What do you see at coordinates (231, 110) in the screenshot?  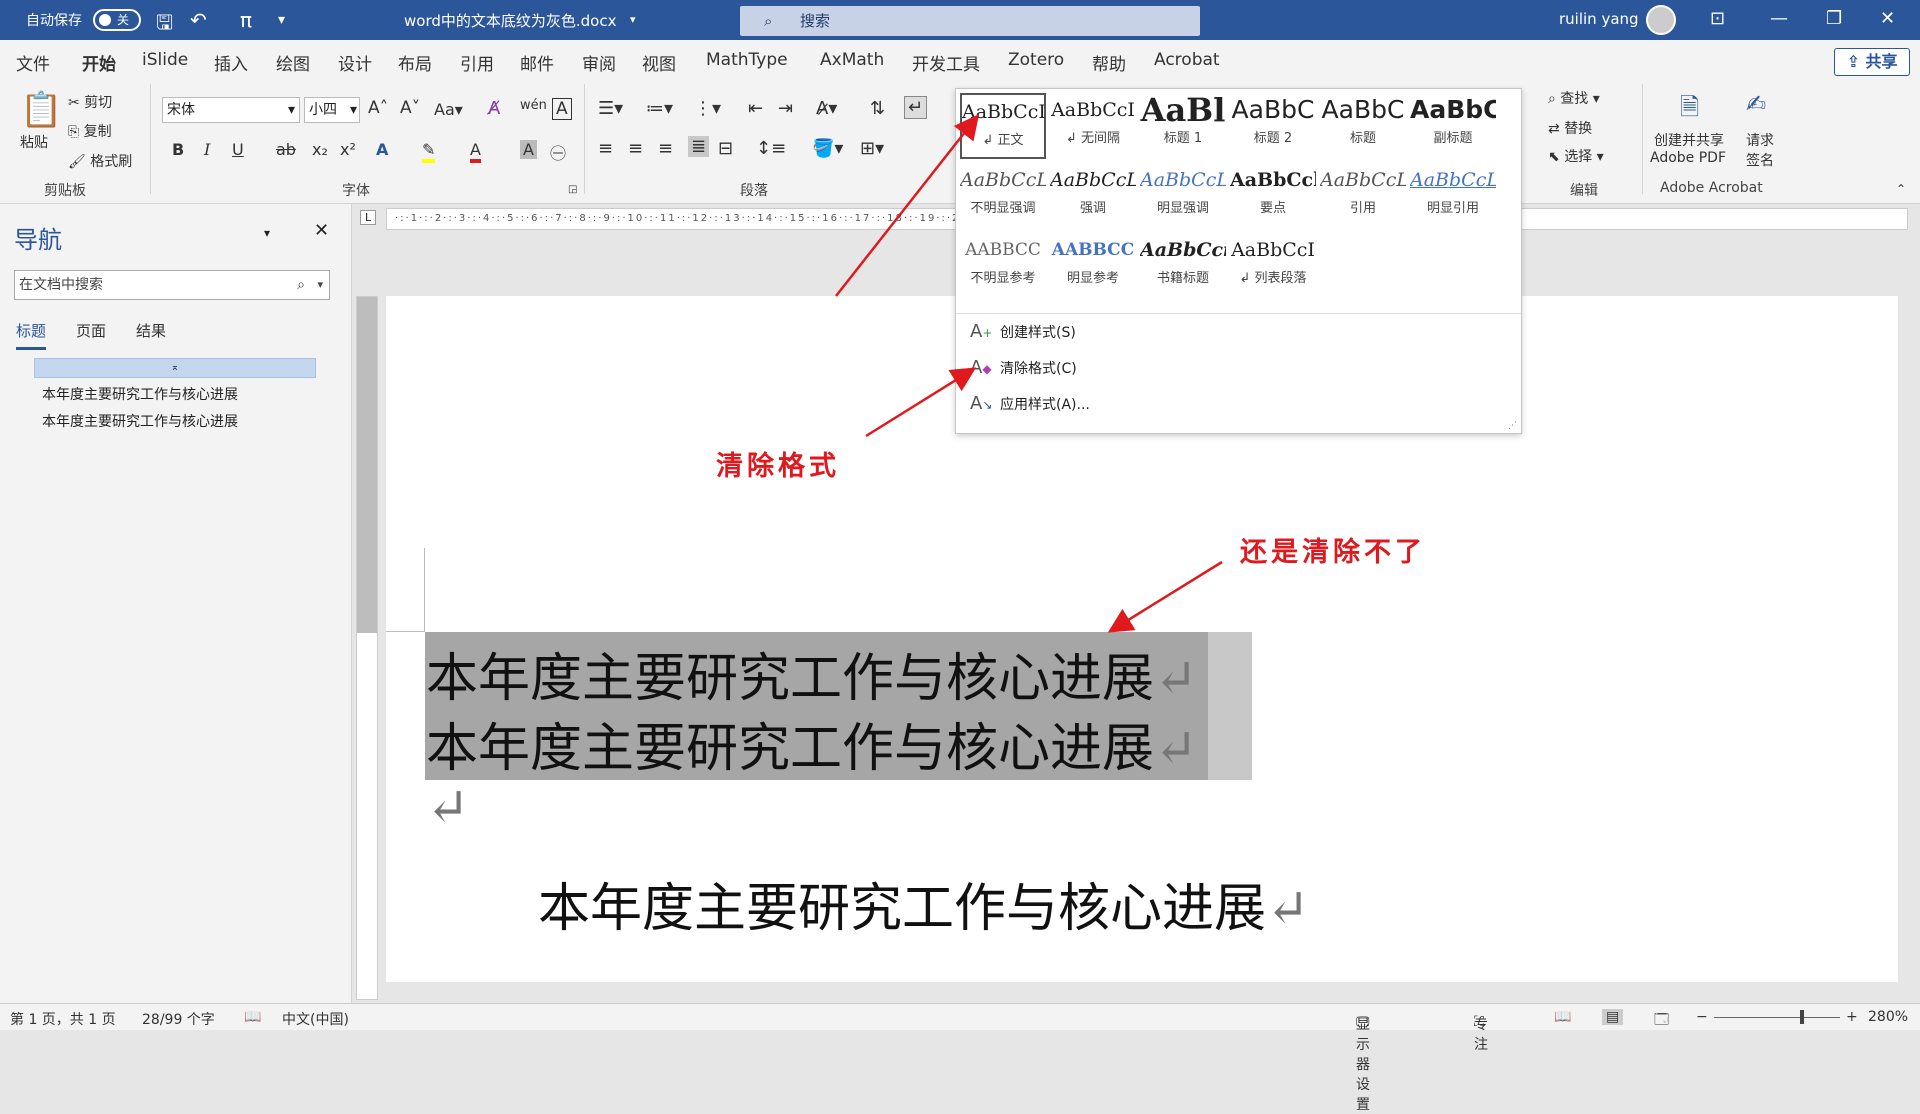 I see `font-name-select: 宋体 ▾` at bounding box center [231, 110].